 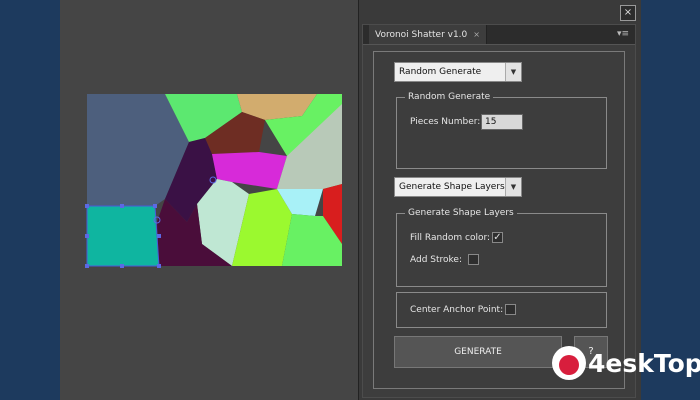 I want to click on output-dropdown: Generate Shape Layers ▼, so click(x=458, y=187).